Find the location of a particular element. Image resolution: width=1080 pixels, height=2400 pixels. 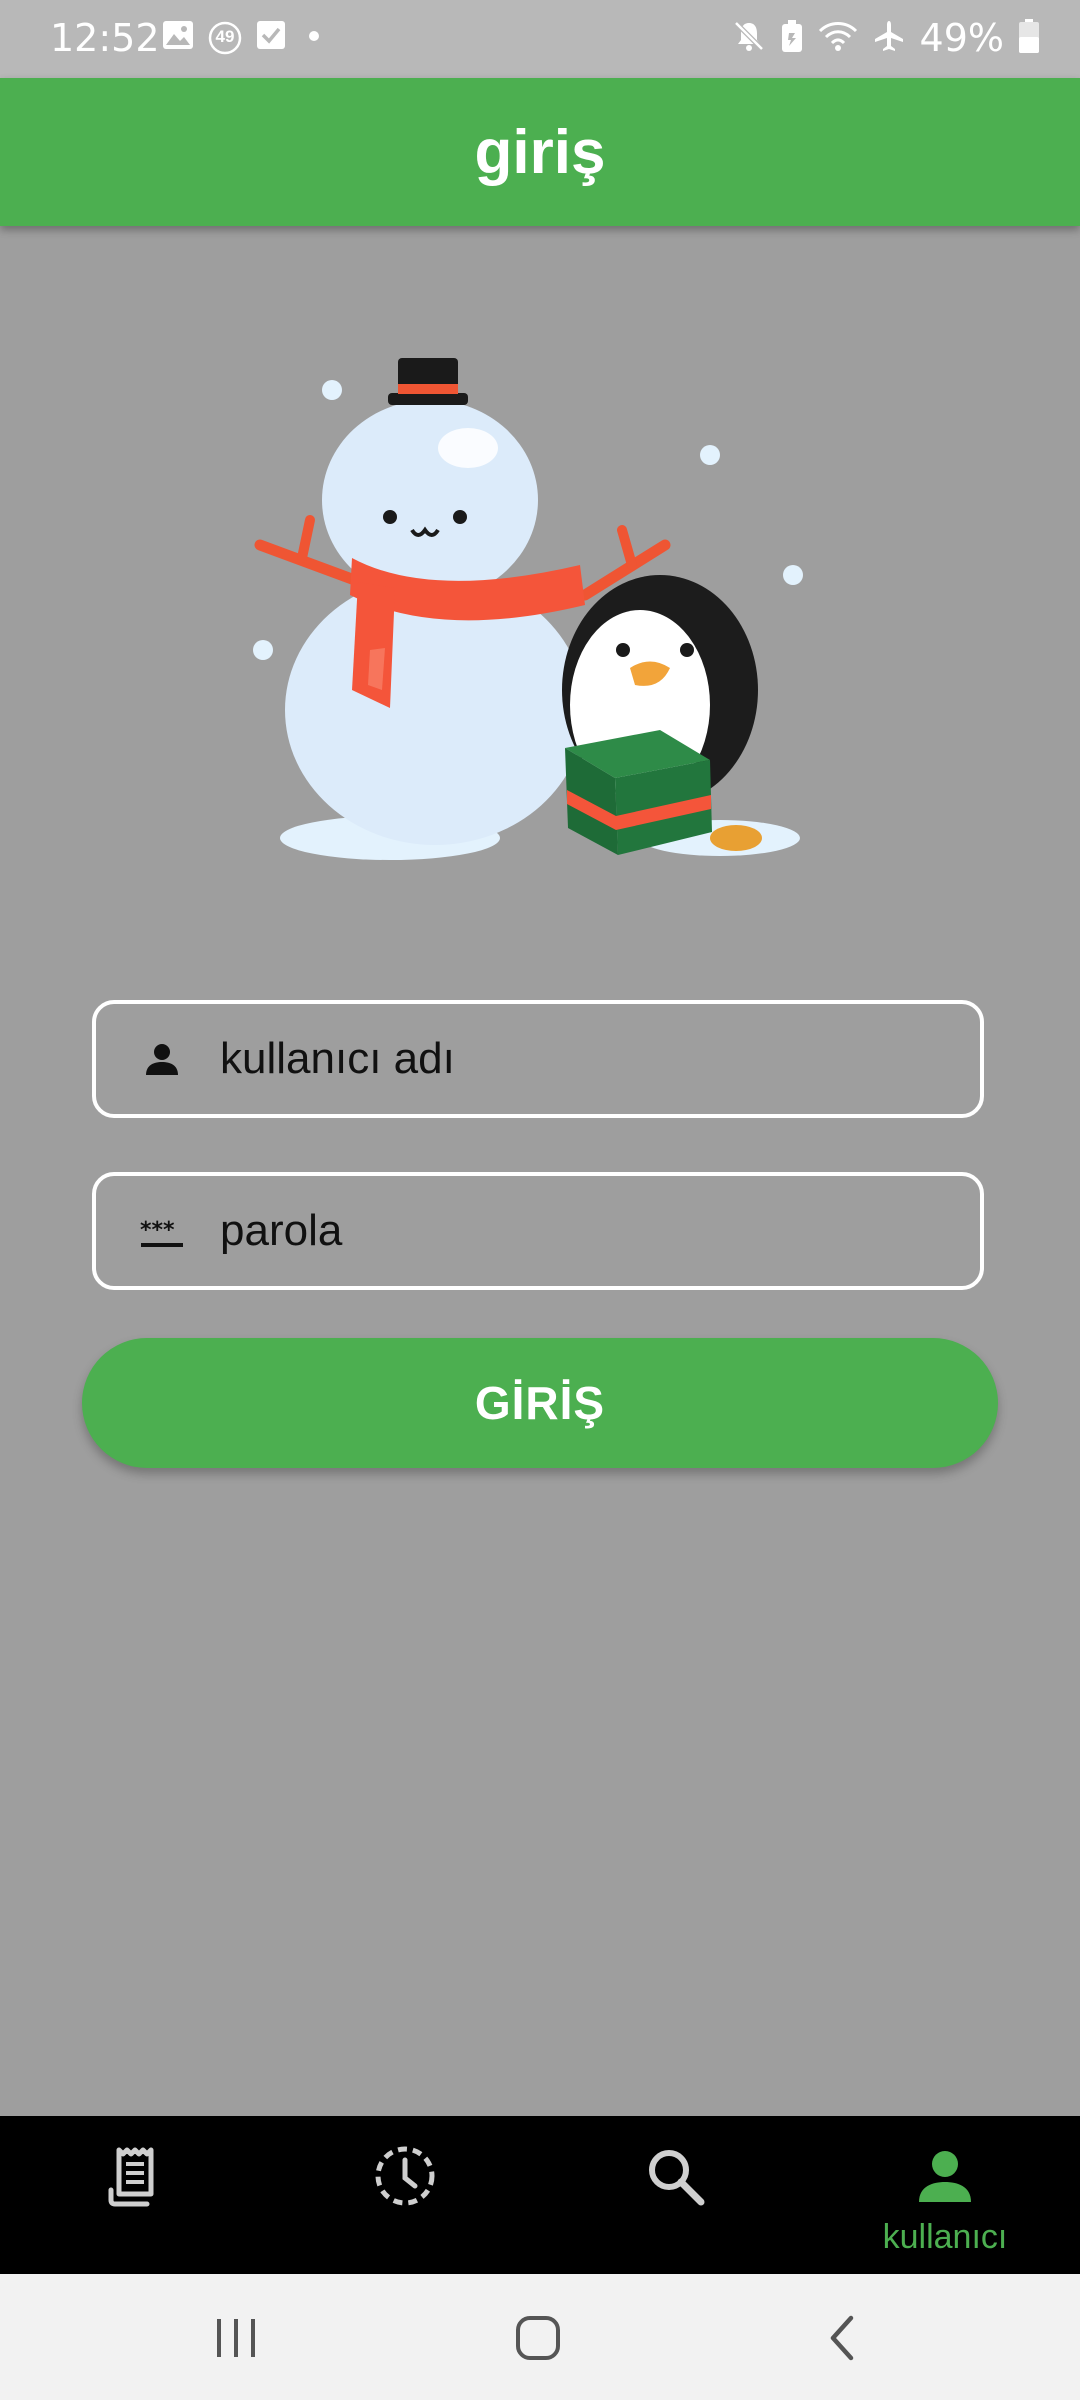

nav-item-history is located at coordinates (405, 2195).